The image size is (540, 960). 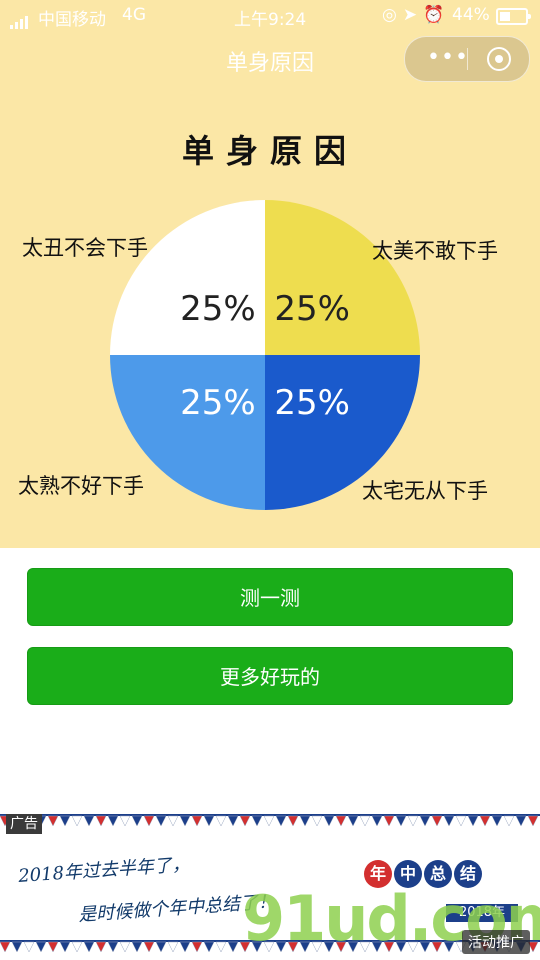 I want to click on label-bottom-right: 太宅无从下手, so click(x=425, y=491).